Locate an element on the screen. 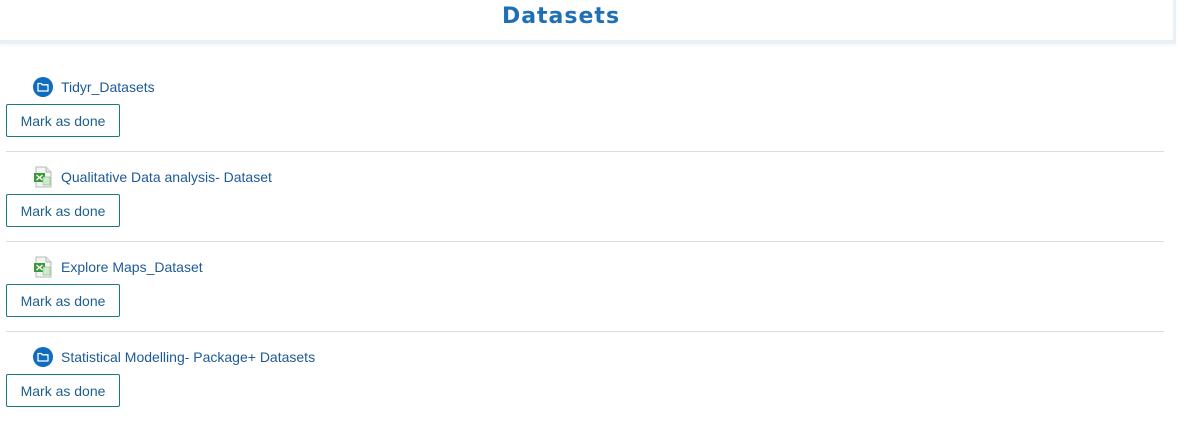 This screenshot has width=1196, height=428. activity-link-statistical-modelling: Statistical Modelling- Package+ Datasets is located at coordinates (173, 357).